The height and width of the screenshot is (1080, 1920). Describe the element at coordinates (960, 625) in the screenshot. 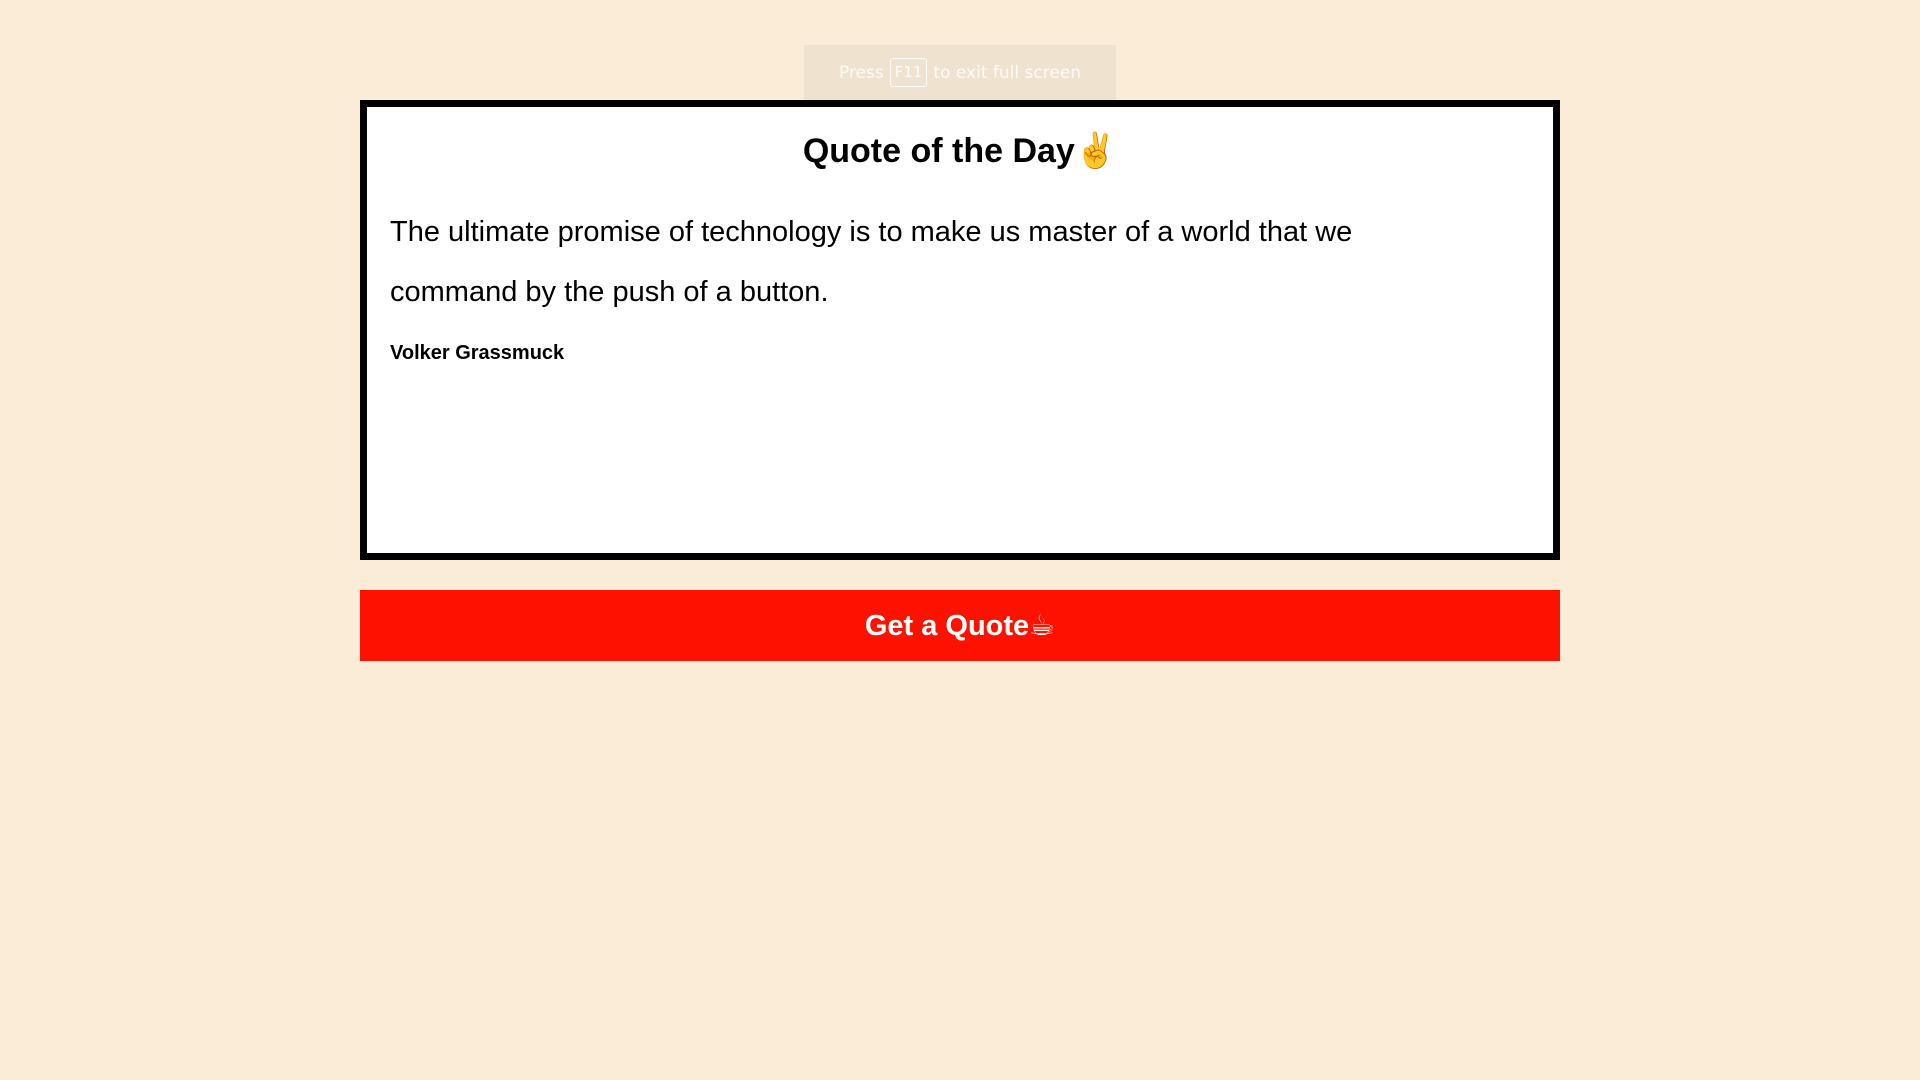

I see `get-quote-button: Get a Quote☕` at that location.